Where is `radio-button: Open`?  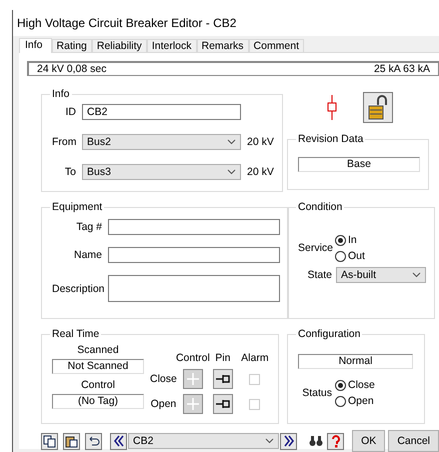 radio-button: Open is located at coordinates (355, 401).